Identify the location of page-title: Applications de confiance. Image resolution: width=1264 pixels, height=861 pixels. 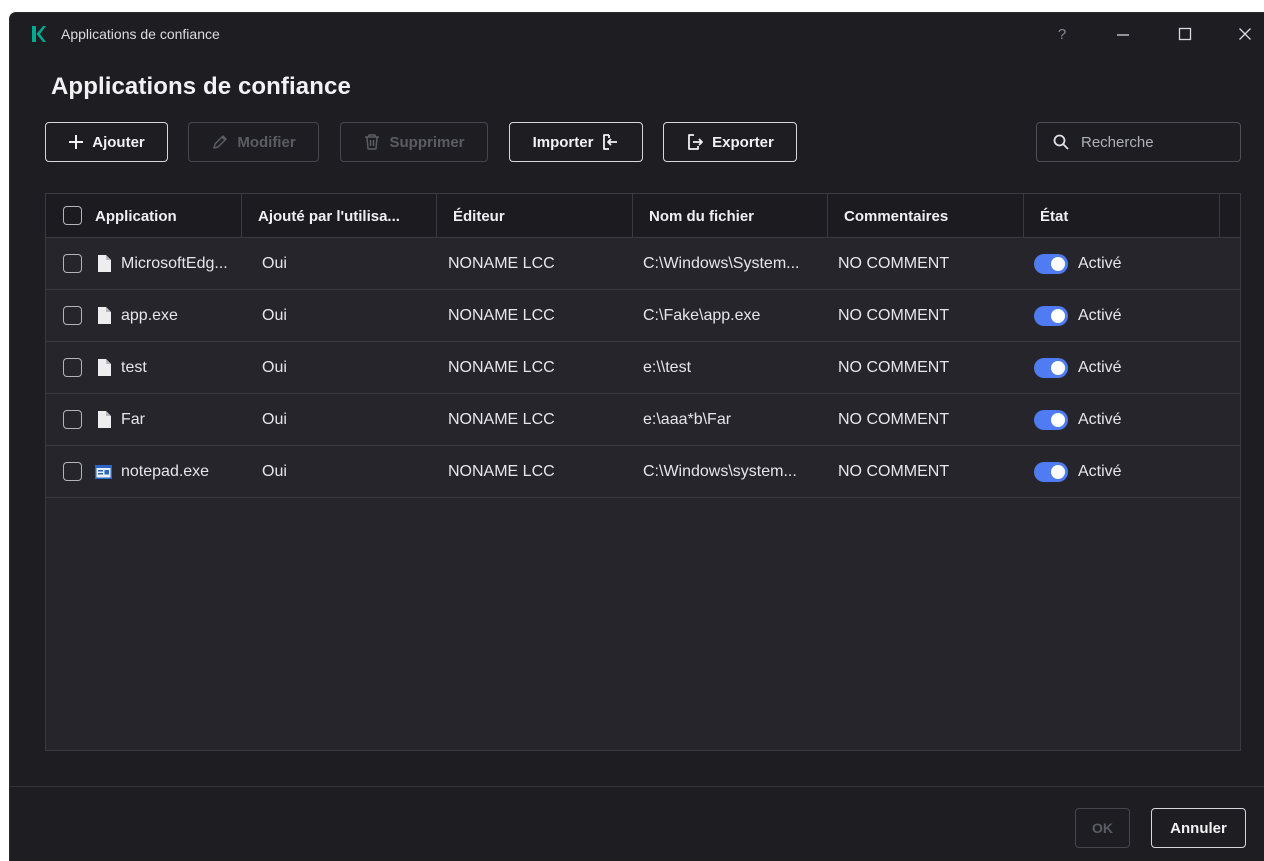
(201, 86).